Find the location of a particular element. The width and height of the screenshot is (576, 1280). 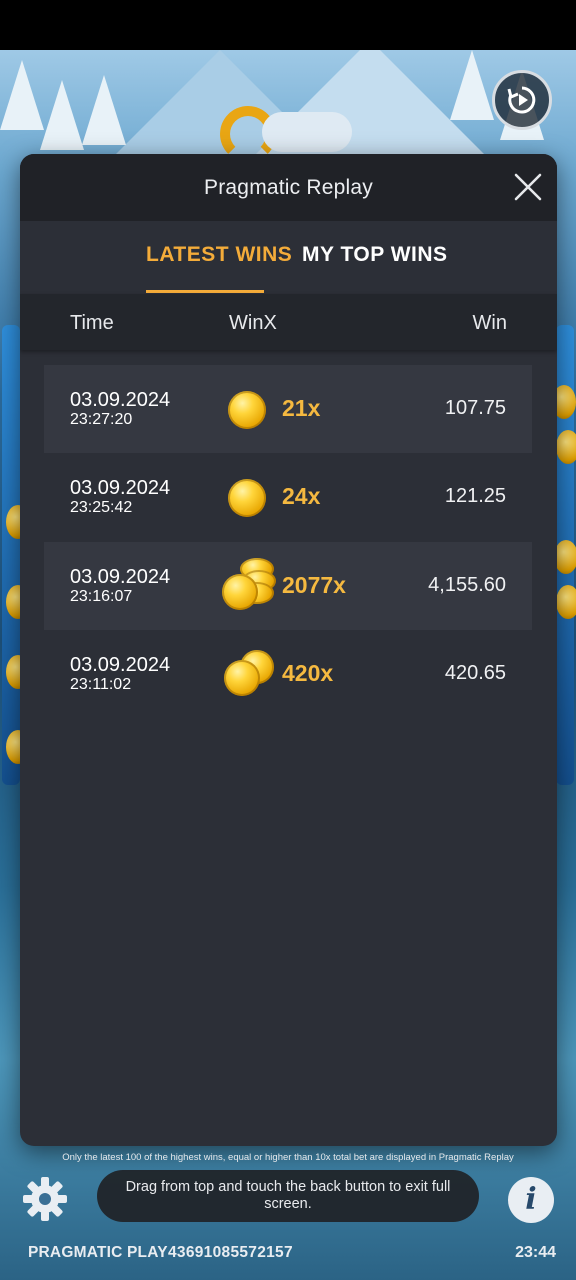

win-row: 03.09.2024 23:27:20 21x 107.75 is located at coordinates (288, 409).